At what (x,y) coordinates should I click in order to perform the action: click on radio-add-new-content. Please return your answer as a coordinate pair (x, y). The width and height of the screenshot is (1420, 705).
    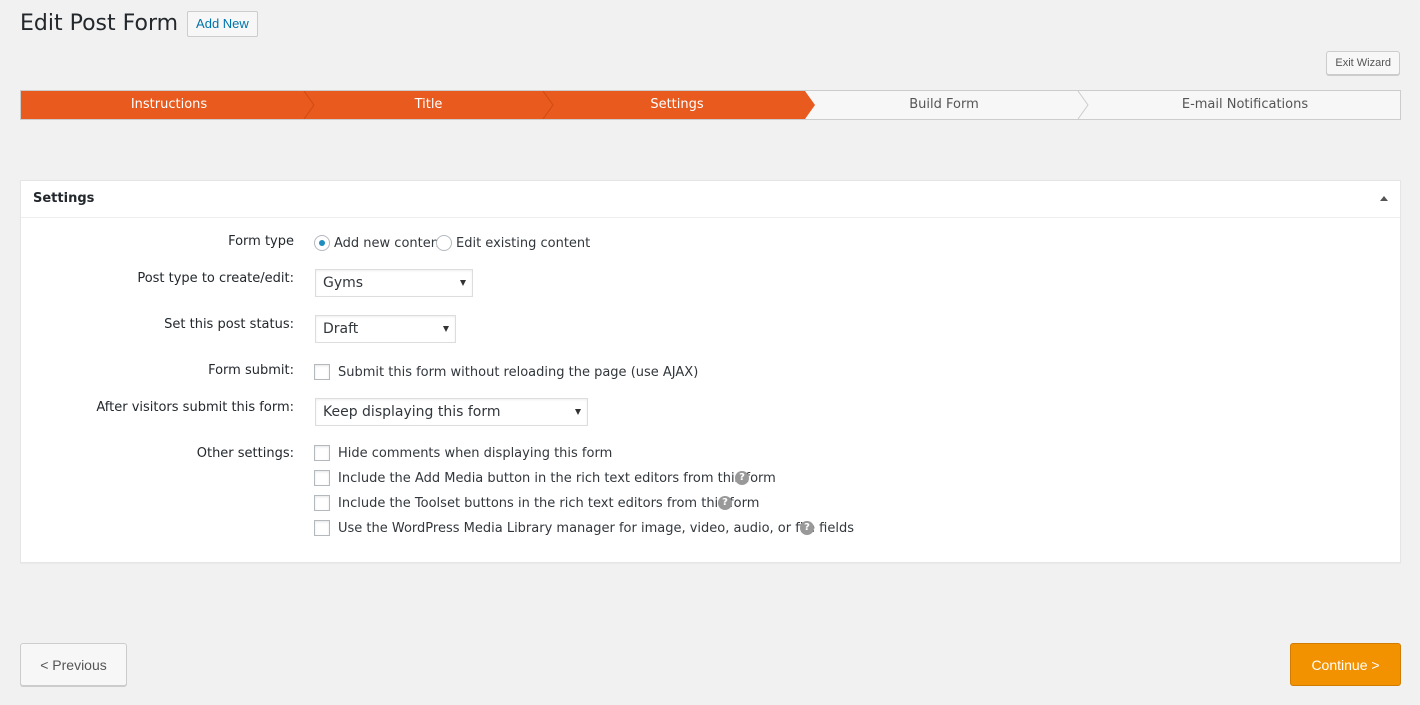
    Looking at the image, I should click on (322, 243).